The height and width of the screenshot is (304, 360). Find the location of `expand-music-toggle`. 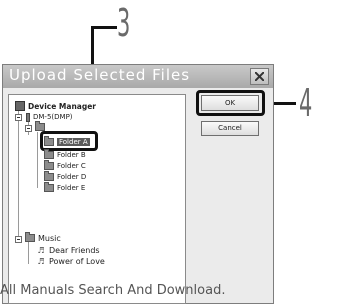

expand-music-toggle is located at coordinates (18, 239).